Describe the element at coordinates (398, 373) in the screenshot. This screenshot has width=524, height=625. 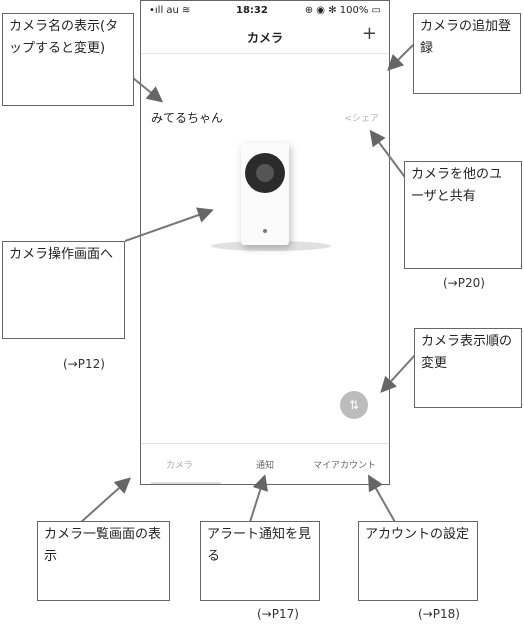
I see `arrow-reorder` at that location.